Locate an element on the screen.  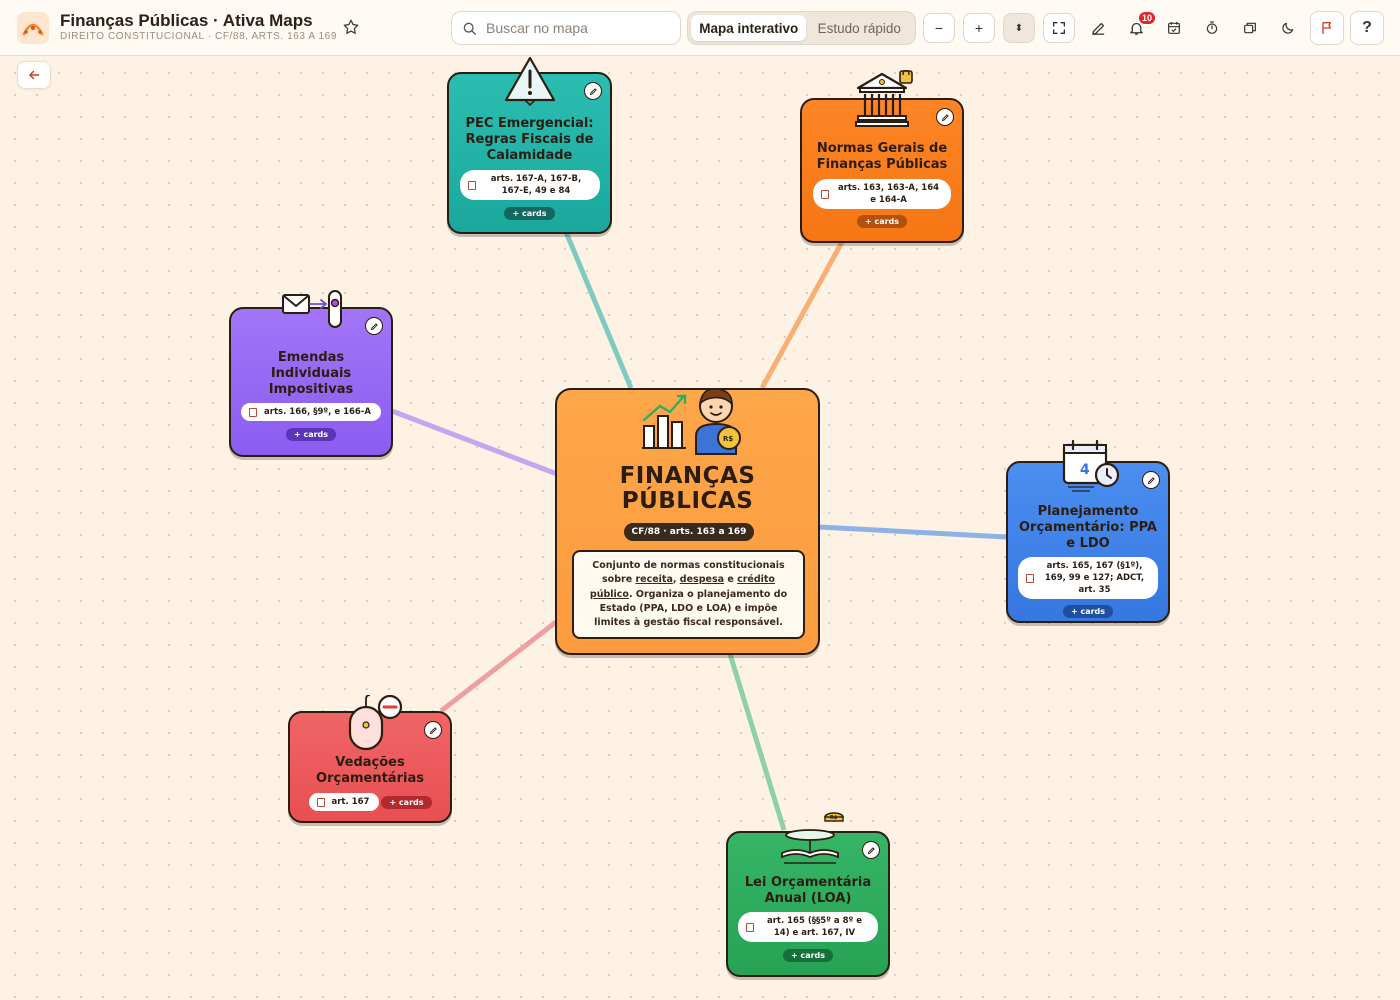
article-reference-text: arts. 163, 163-A, 164 e 164-A is located at coordinates (888, 194).